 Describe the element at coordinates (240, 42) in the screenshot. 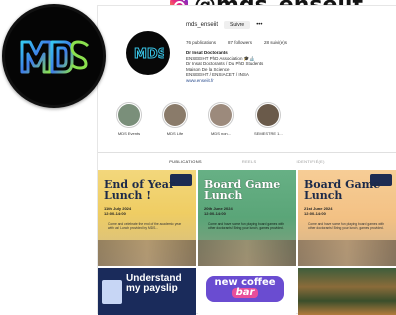

I see `followers-count: 87 followers` at that location.